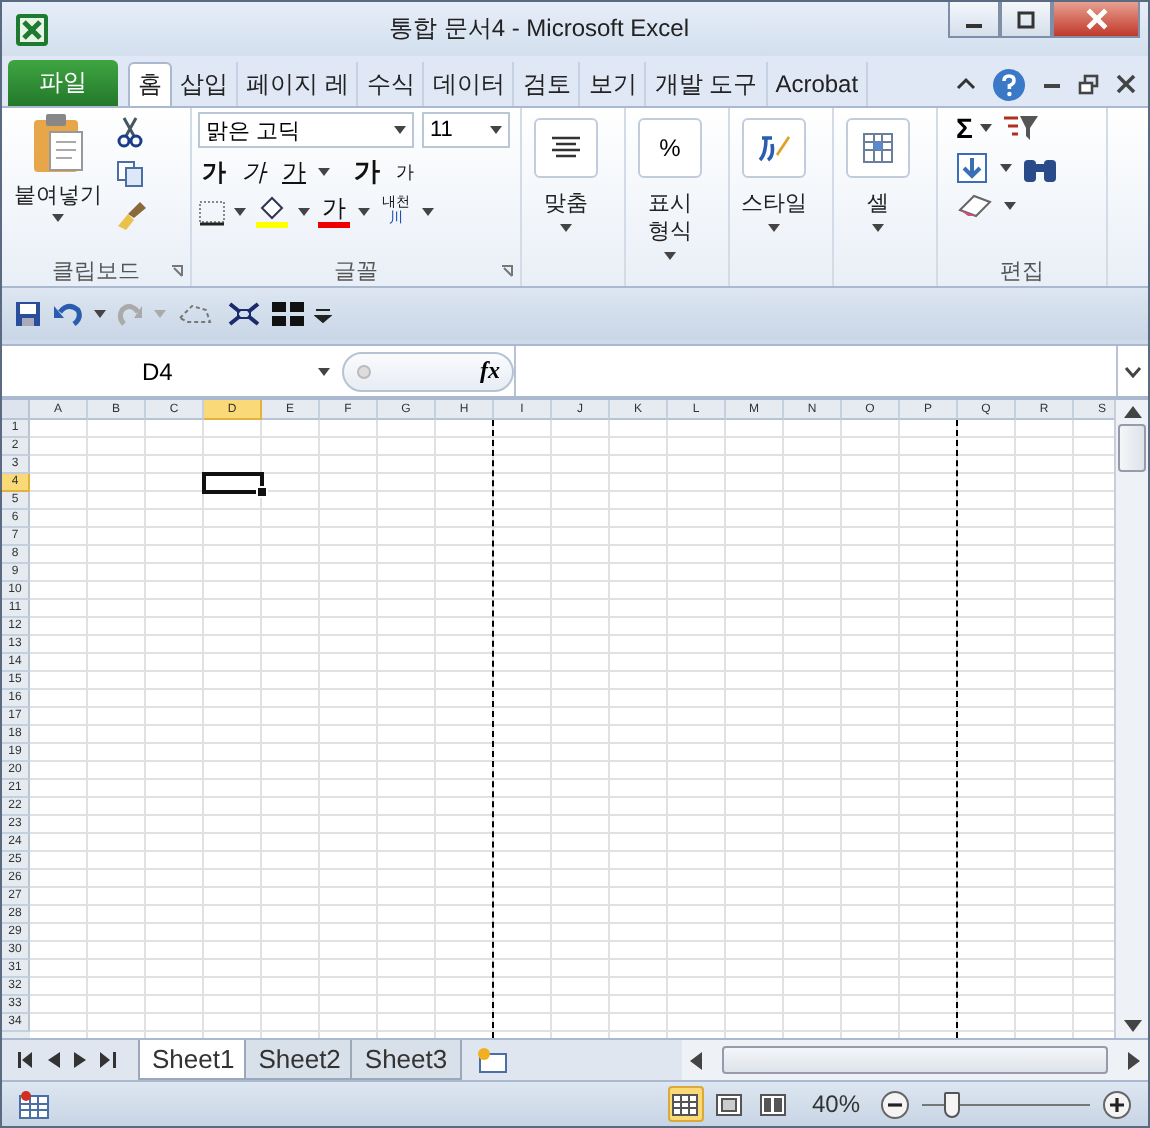 The height and width of the screenshot is (1128, 1150). Describe the element at coordinates (58, 144) in the screenshot. I see `clipboard-icon` at that location.